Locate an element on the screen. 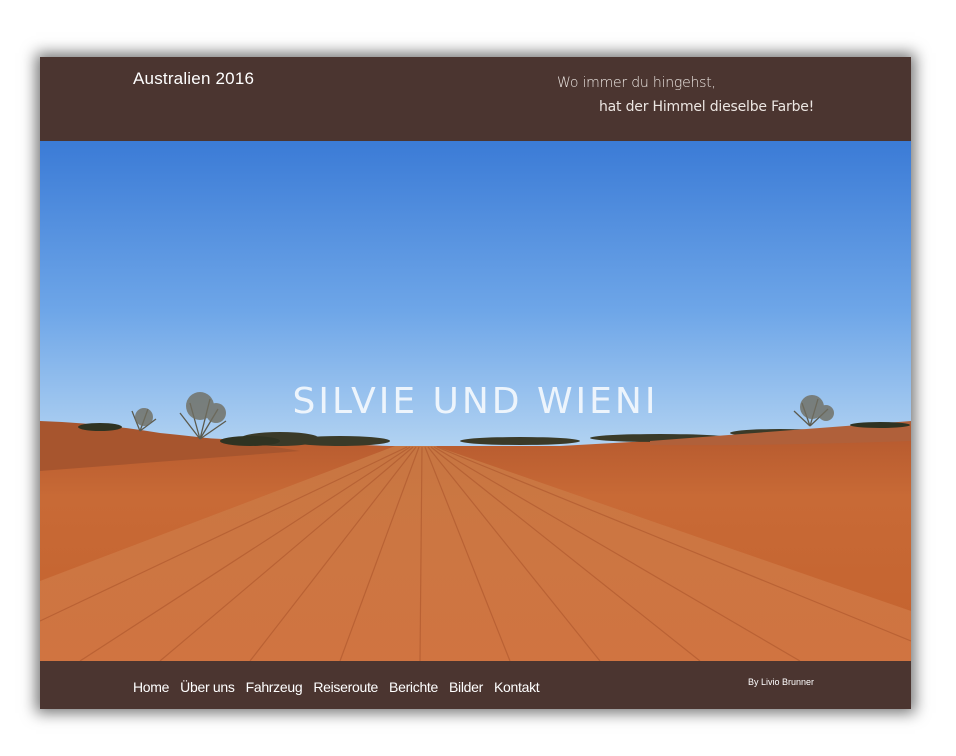  slogan-line-1: Wo immer du hingehst, is located at coordinates (636, 83).